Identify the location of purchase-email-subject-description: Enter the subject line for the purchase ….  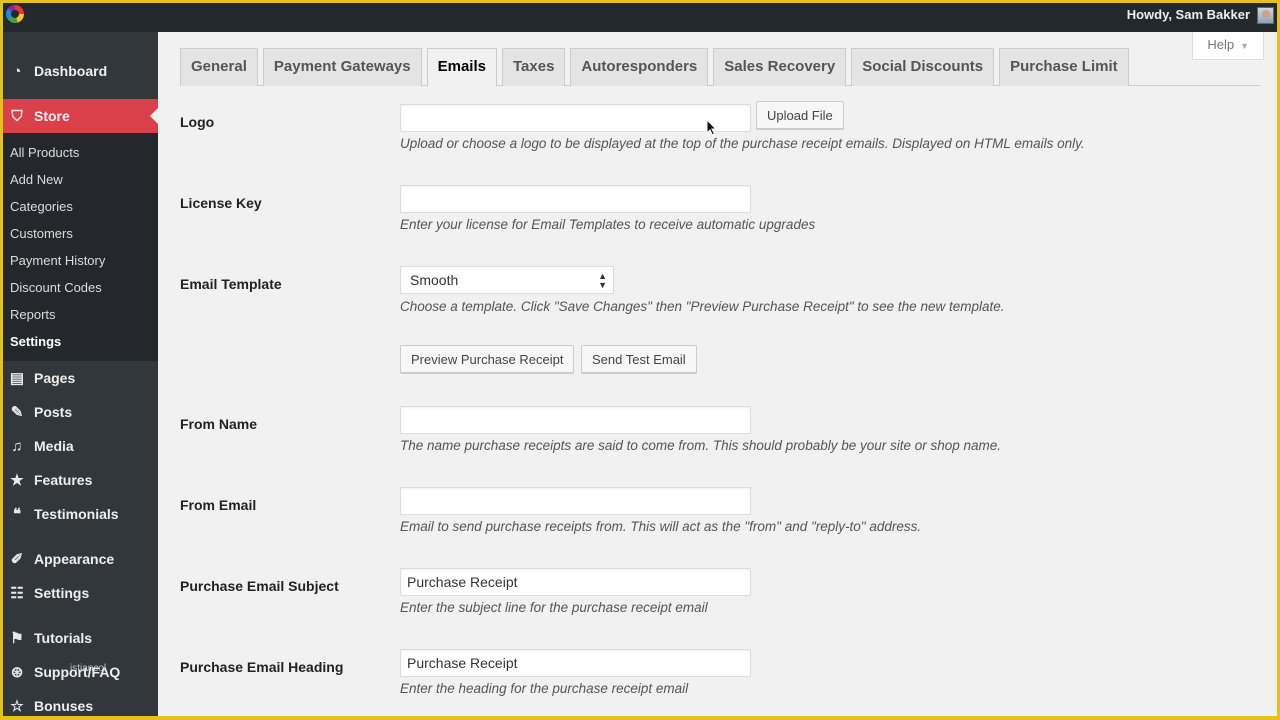
(554, 607).